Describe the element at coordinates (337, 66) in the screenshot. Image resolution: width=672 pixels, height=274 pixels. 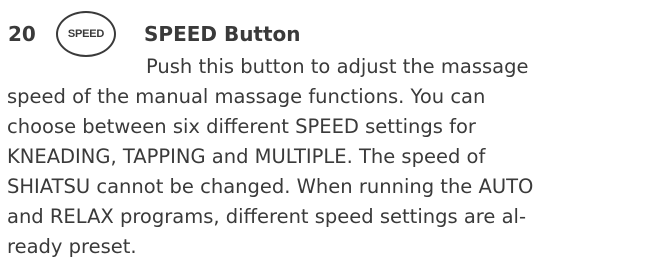
I see `paragraph-line: Push this button to adjust the massage` at that location.